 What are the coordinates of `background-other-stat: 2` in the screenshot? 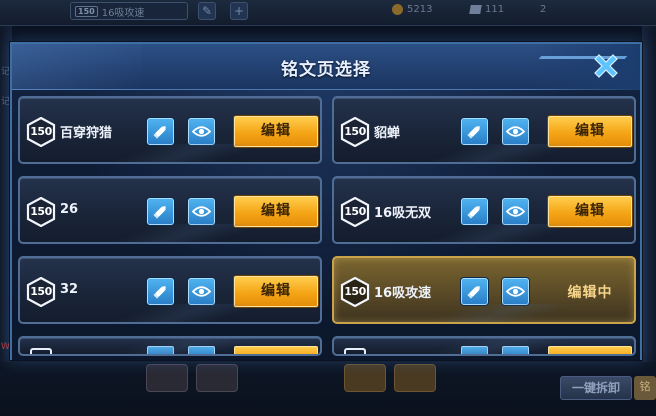 It's located at (543, 9).